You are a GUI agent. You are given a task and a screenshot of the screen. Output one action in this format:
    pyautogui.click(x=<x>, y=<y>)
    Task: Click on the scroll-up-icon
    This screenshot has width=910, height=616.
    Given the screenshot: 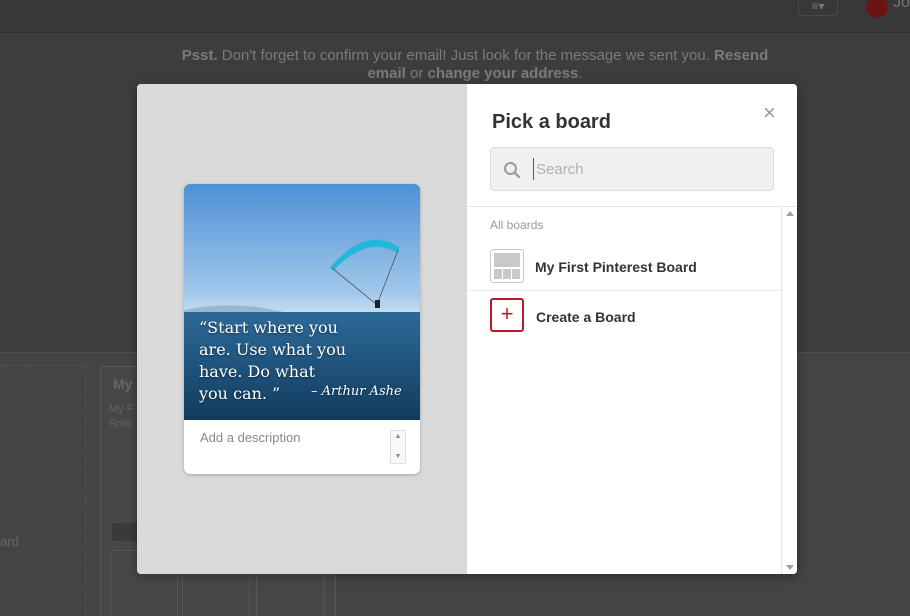 What is the action you would take?
    pyautogui.click(x=790, y=213)
    